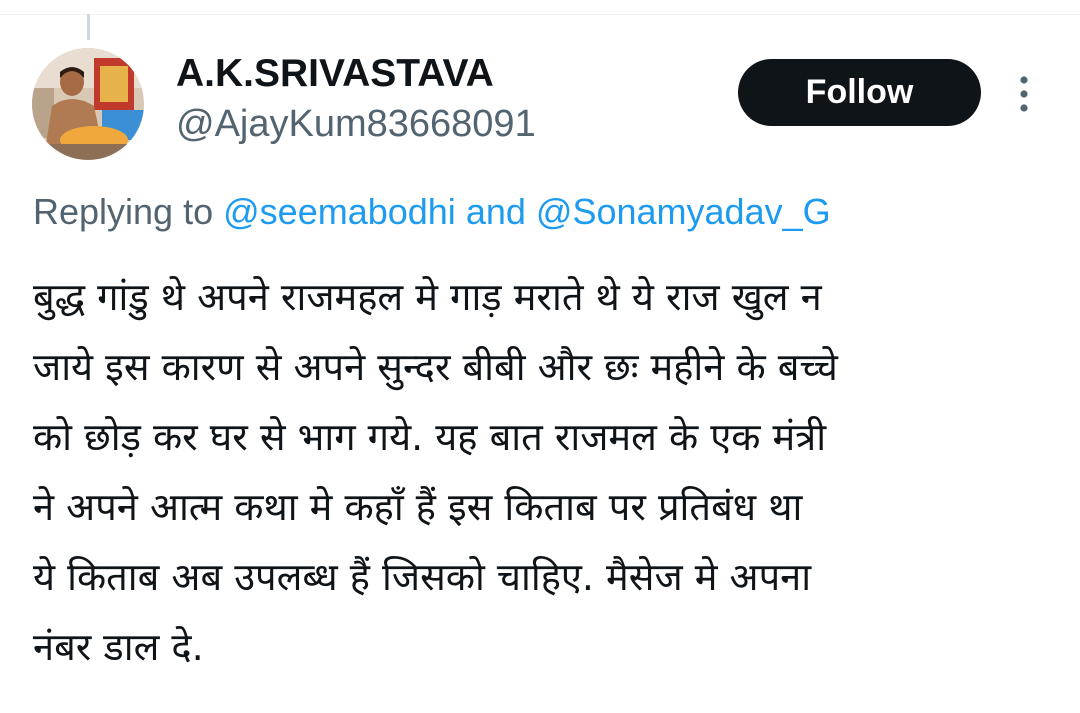 The height and width of the screenshot is (713, 1080). What do you see at coordinates (88, 27) in the screenshot?
I see `thread-connector-line` at bounding box center [88, 27].